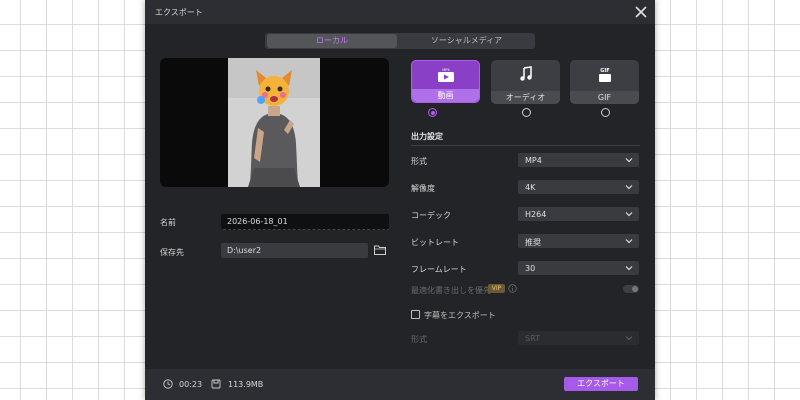  What do you see at coordinates (530, 268) in the screenshot?
I see `framerate-value: 30` at bounding box center [530, 268].